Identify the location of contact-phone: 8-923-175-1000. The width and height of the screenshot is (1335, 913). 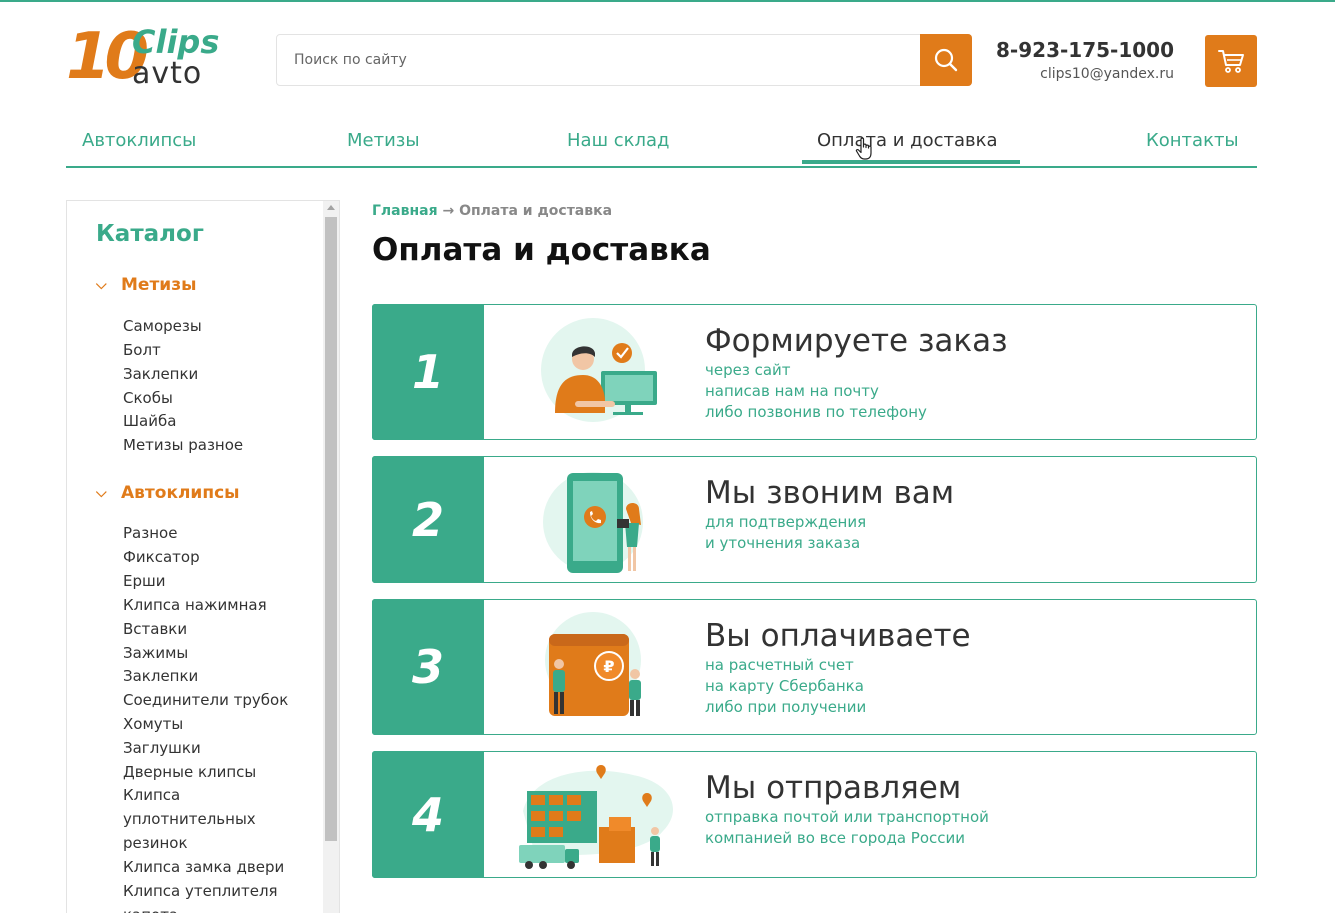
(1082, 50).